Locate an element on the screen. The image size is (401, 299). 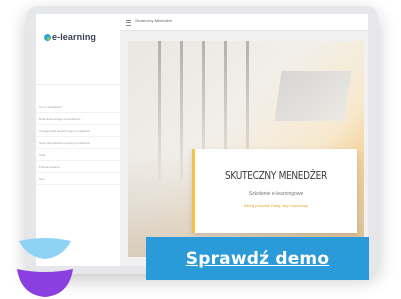
logo-text: e-learning is located at coordinates (74, 37).